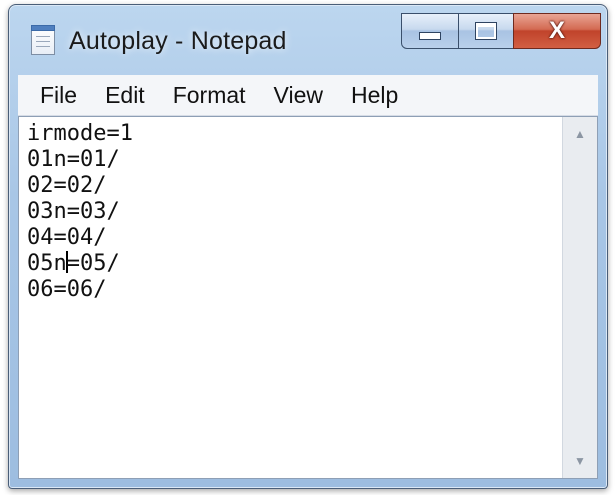 This screenshot has height=495, width=615. I want to click on minimize-button, so click(430, 31).